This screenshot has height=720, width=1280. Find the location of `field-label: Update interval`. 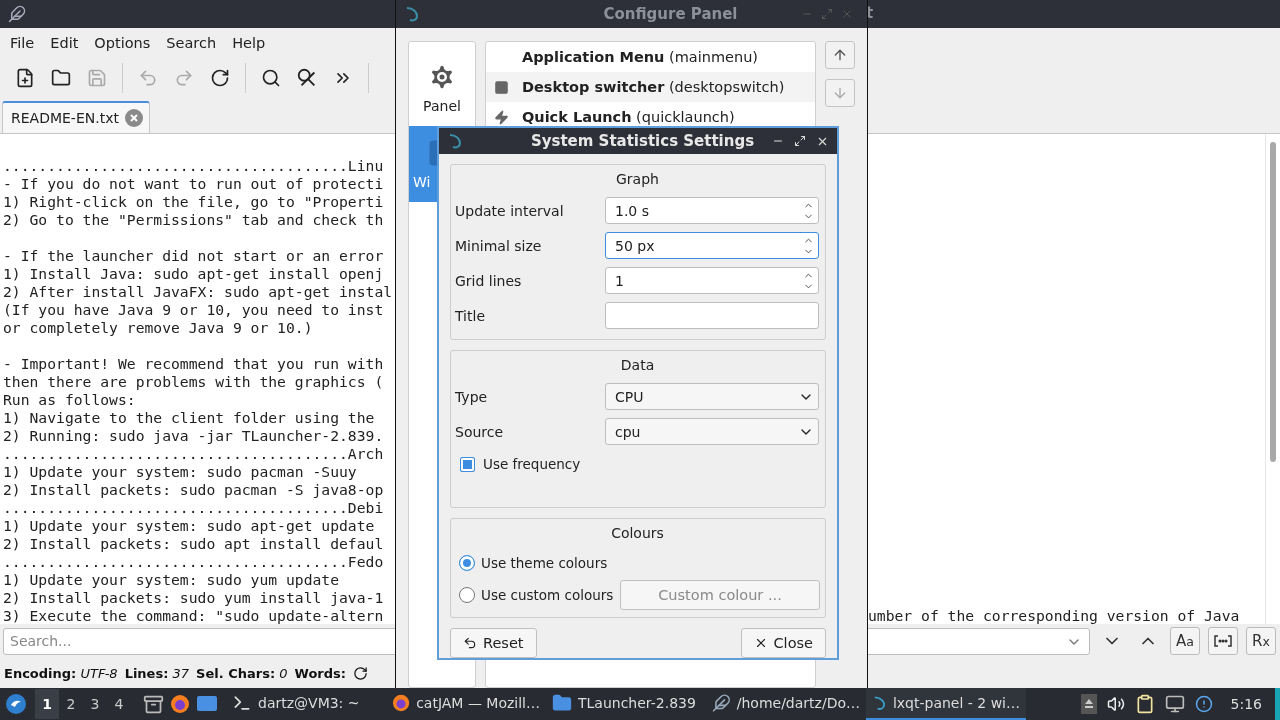

field-label: Update interval is located at coordinates (510, 210).